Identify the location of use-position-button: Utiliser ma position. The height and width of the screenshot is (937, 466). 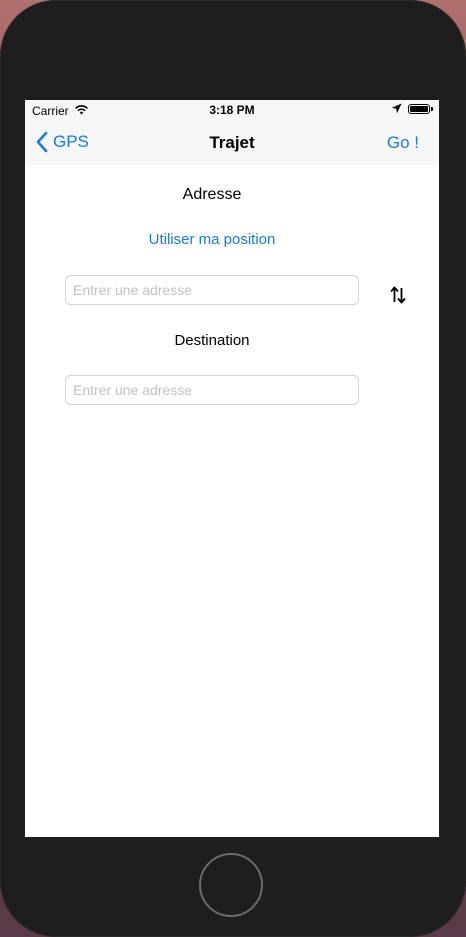
(212, 239).